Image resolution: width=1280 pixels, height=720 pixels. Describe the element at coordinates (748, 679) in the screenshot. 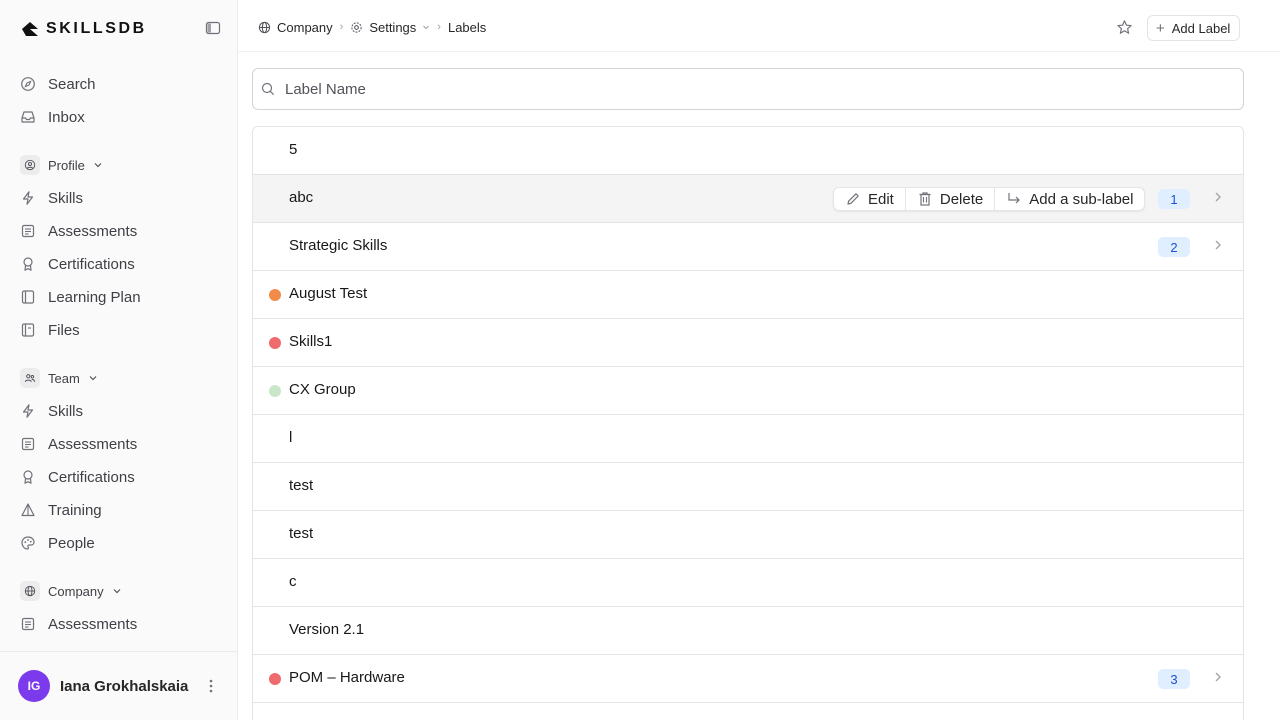

I see `label-row: POM – Hardware 3` at that location.